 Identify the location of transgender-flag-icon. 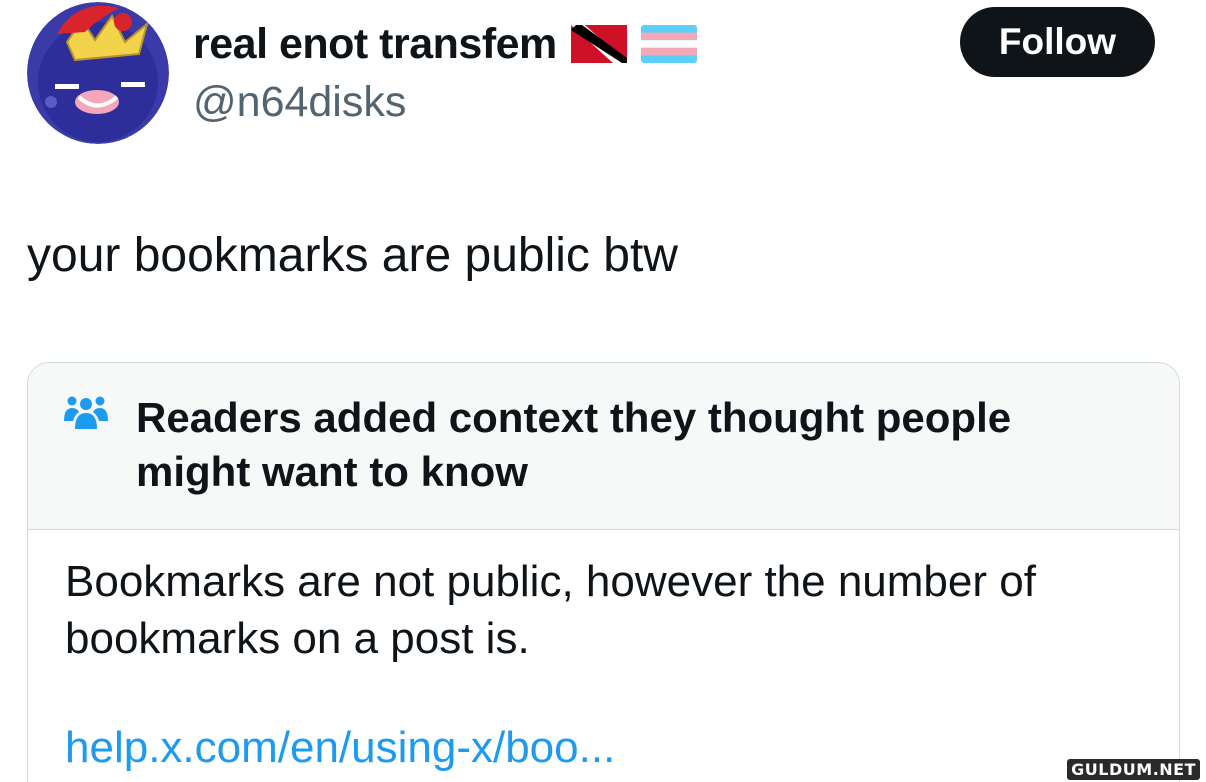
(668, 44).